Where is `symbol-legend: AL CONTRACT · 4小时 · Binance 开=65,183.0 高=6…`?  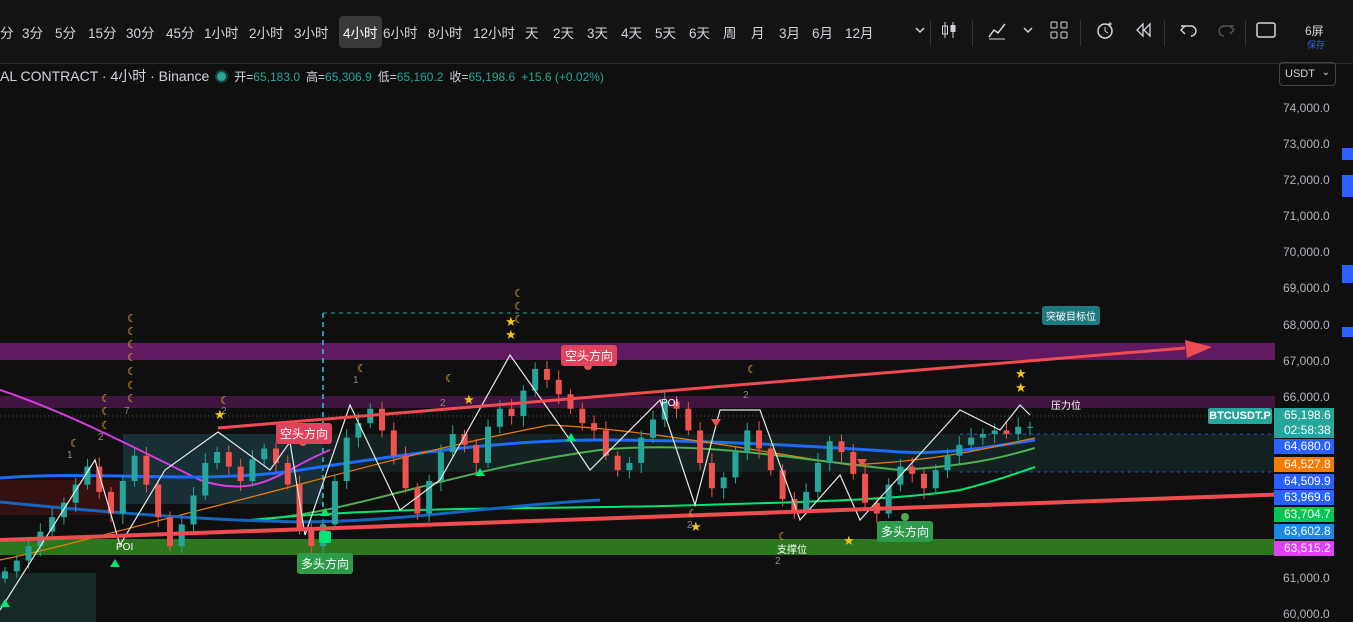 symbol-legend: AL CONTRACT · 4小时 · Binance 开=65,183.0 高=6… is located at coordinates (302, 75).